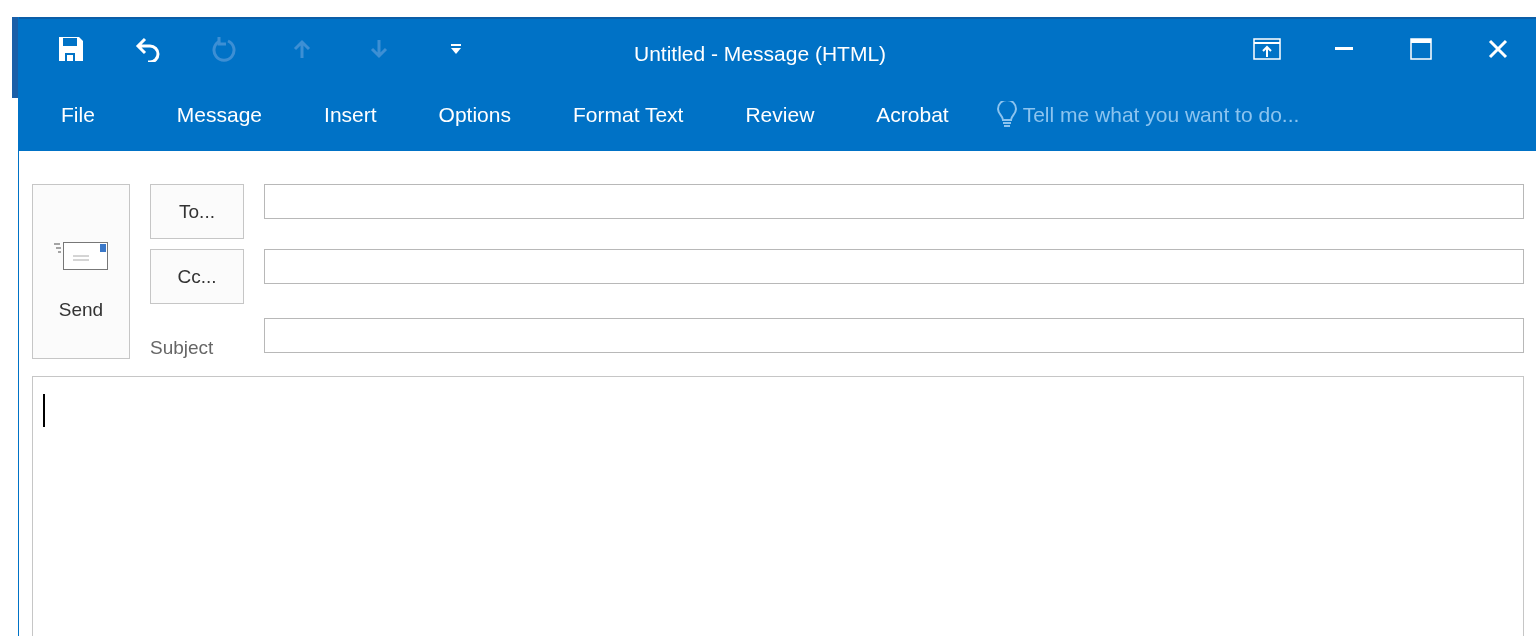 Image resolution: width=1536 pixels, height=636 pixels. What do you see at coordinates (455, 49) in the screenshot?
I see `dropdown-icon` at bounding box center [455, 49].